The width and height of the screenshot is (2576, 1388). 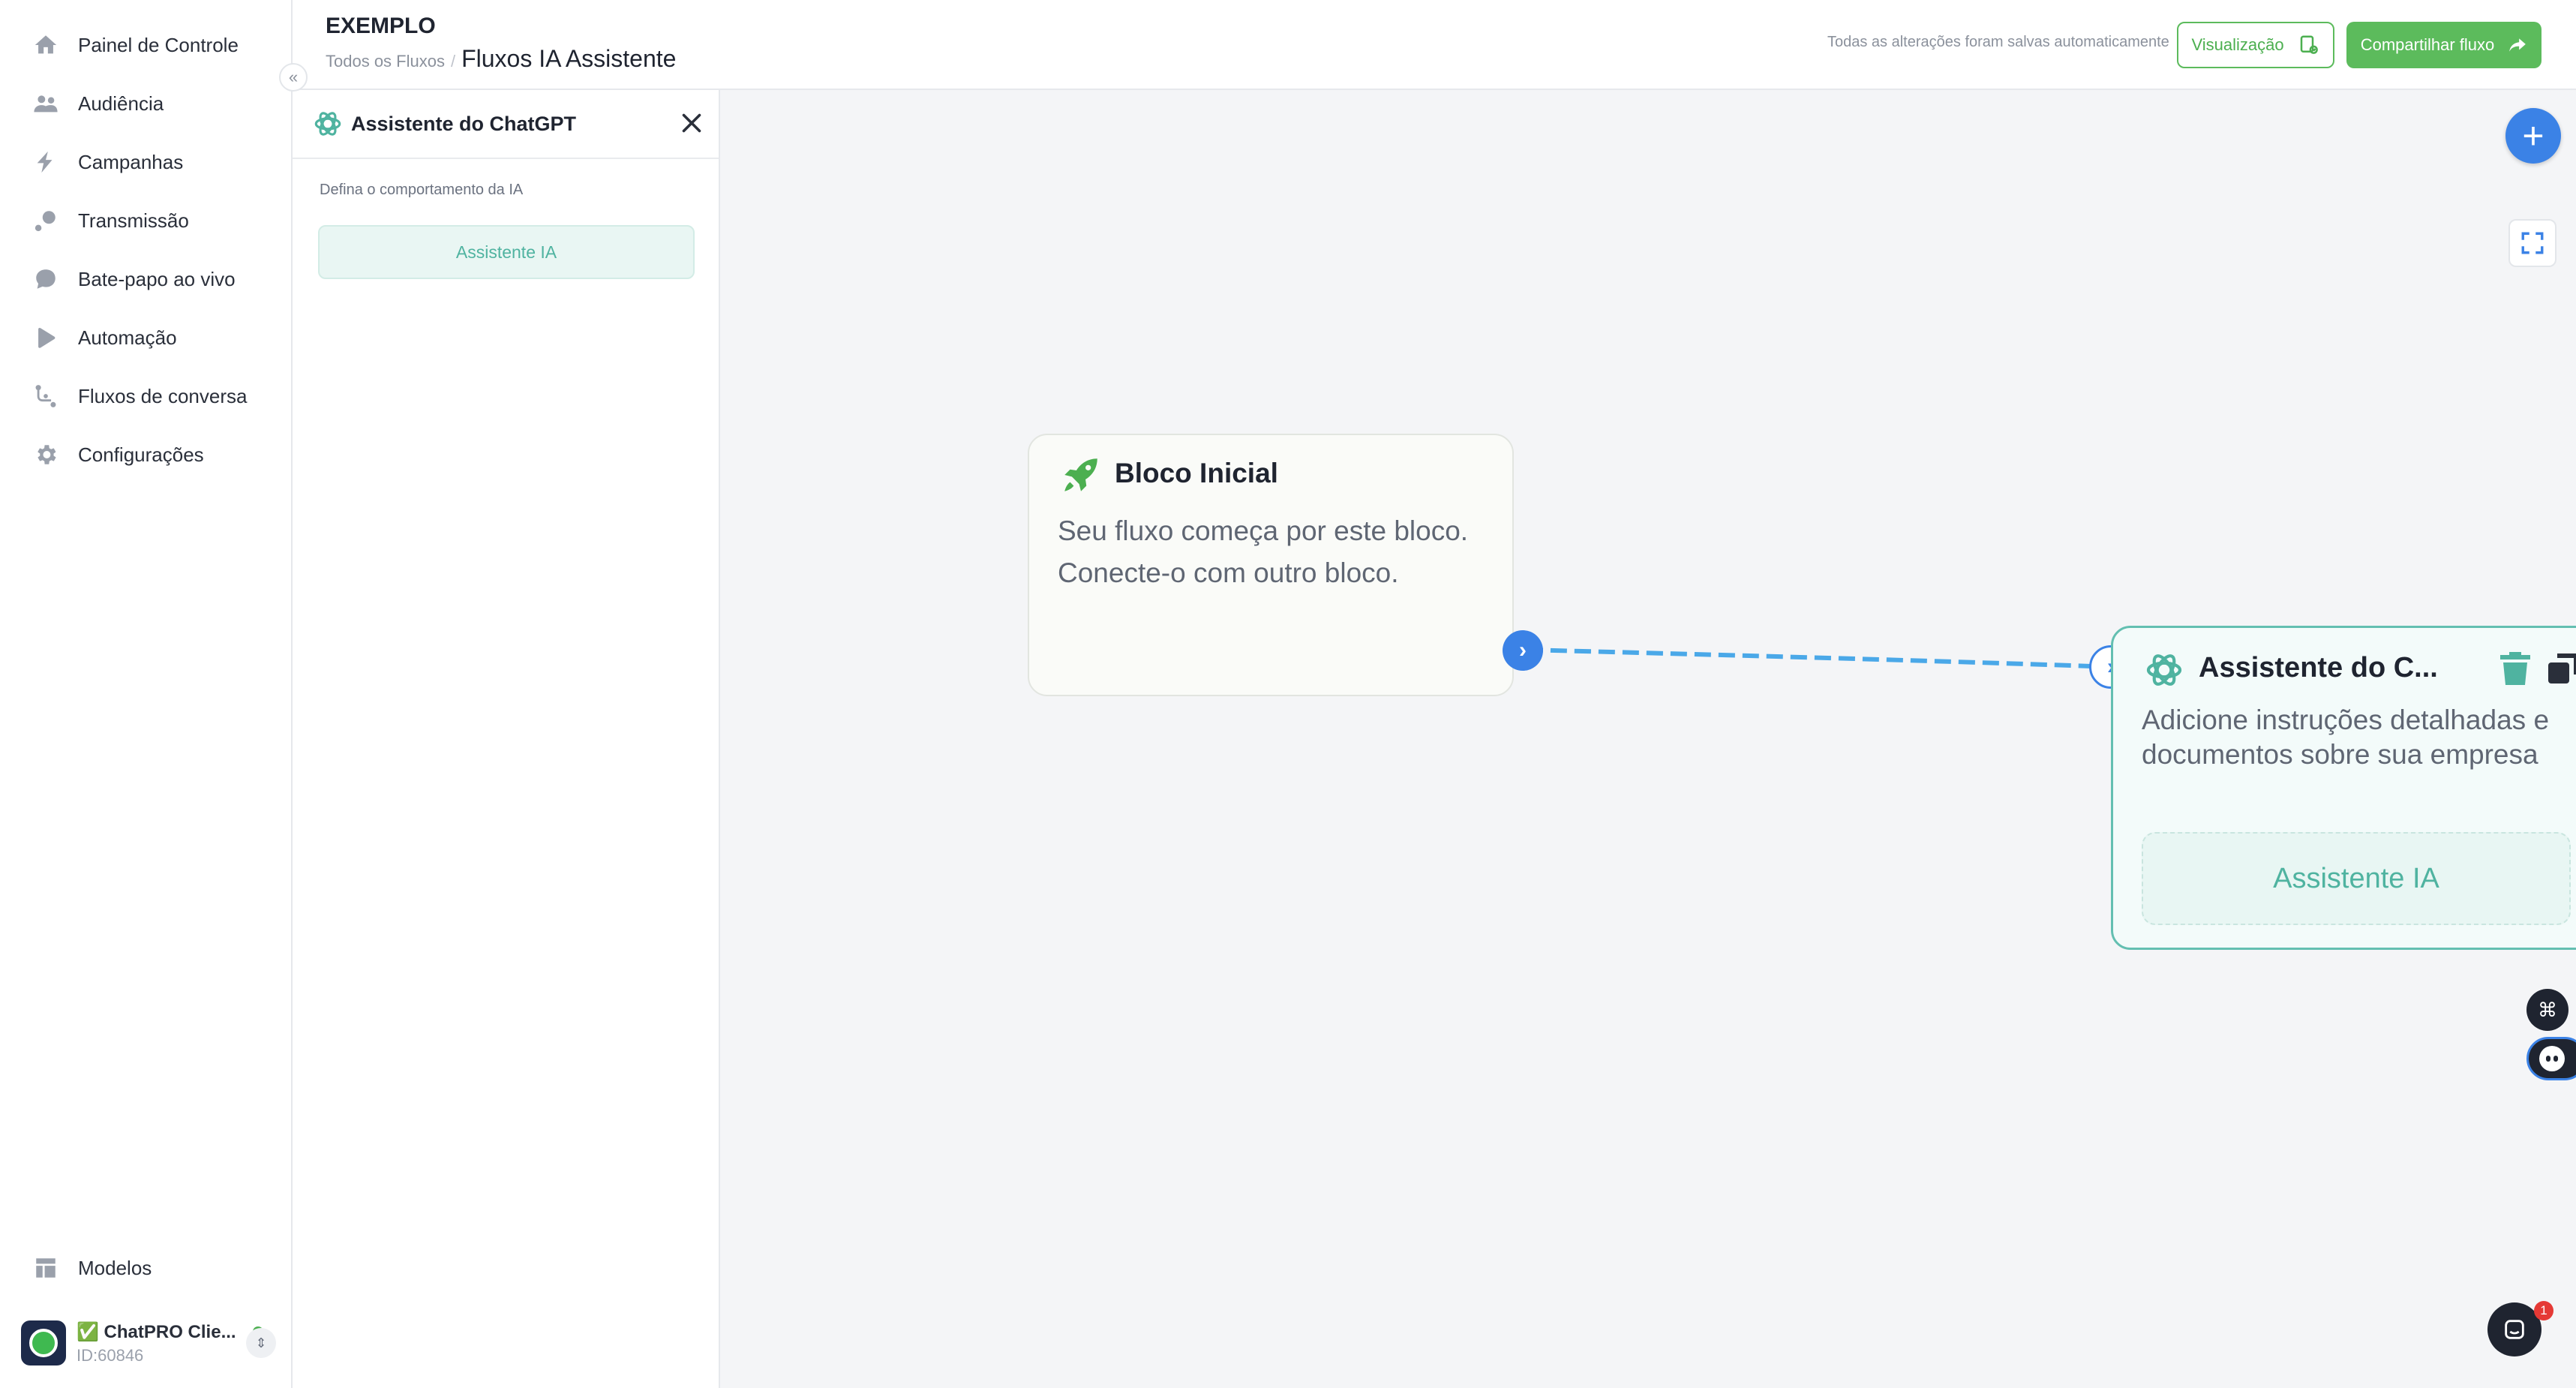 I want to click on sidebar-item-live-chat: Bate-papo ao vivo, so click(x=134, y=279).